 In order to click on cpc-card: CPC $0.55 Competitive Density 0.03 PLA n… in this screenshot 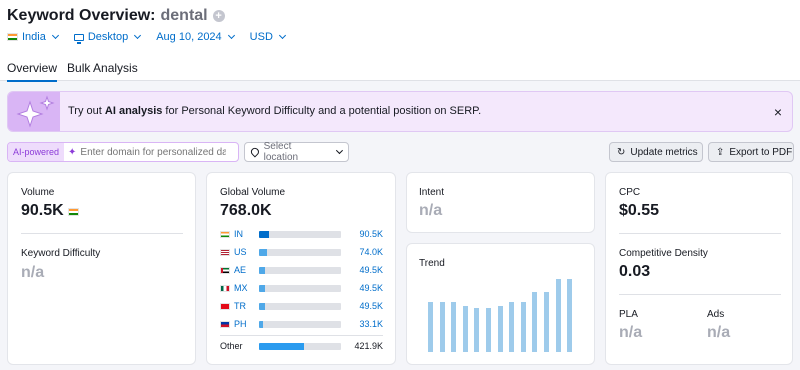, I will do `click(699, 268)`.